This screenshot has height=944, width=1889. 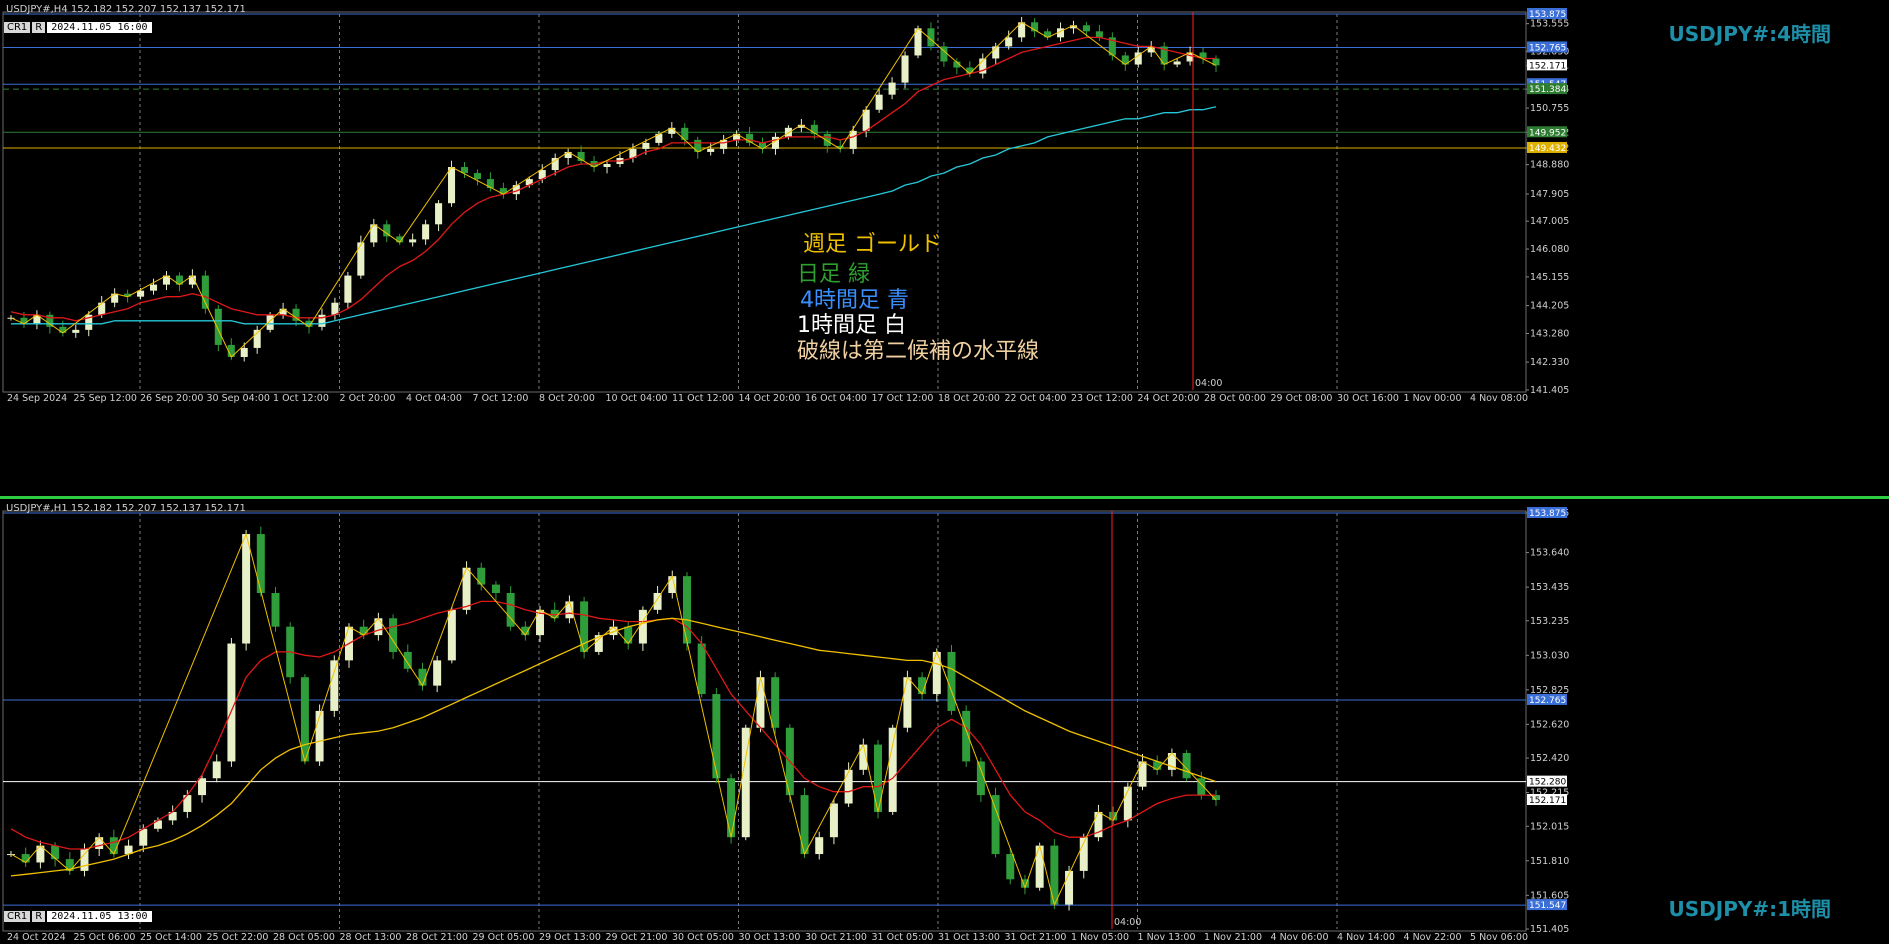 I want to click on y-tick-label: 153.235, so click(x=1549, y=621).